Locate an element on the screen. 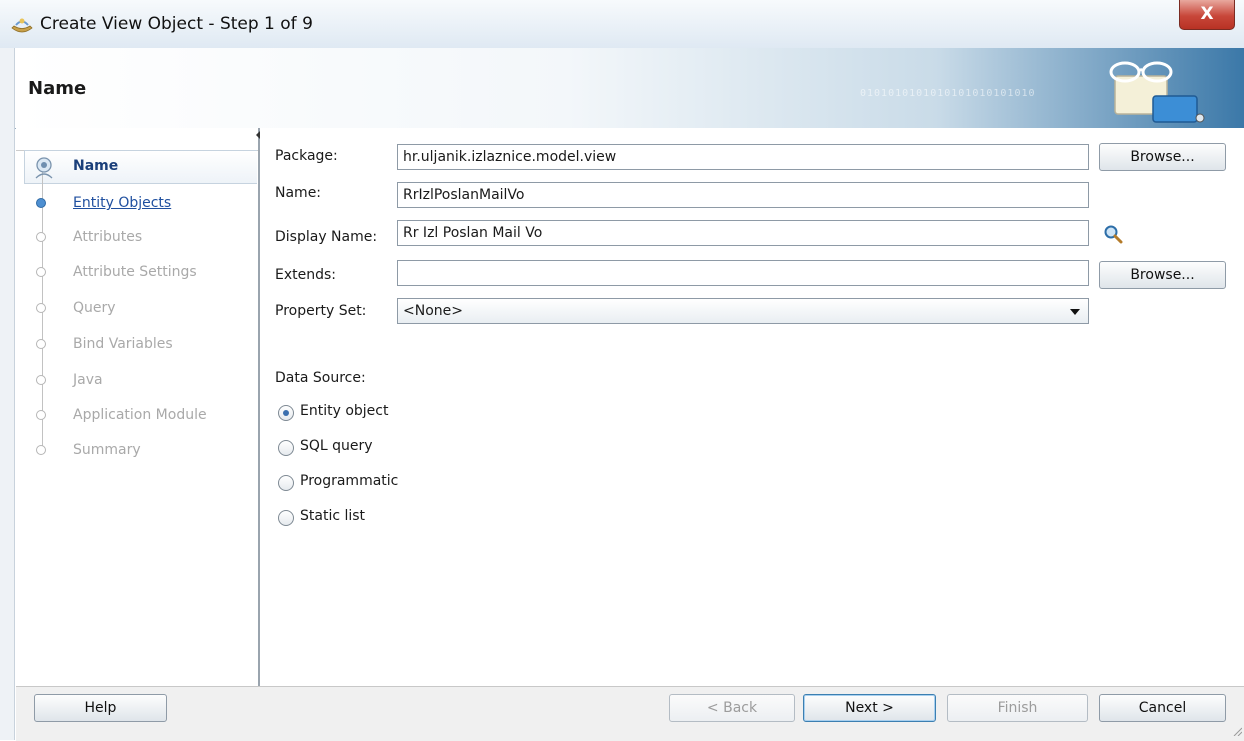  search-icon is located at coordinates (1113, 234).